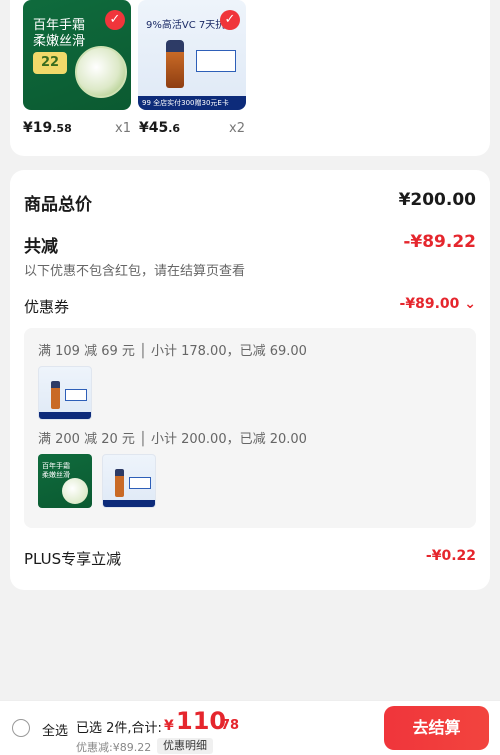  I want to click on item-price: ¥19.58, so click(47, 128).